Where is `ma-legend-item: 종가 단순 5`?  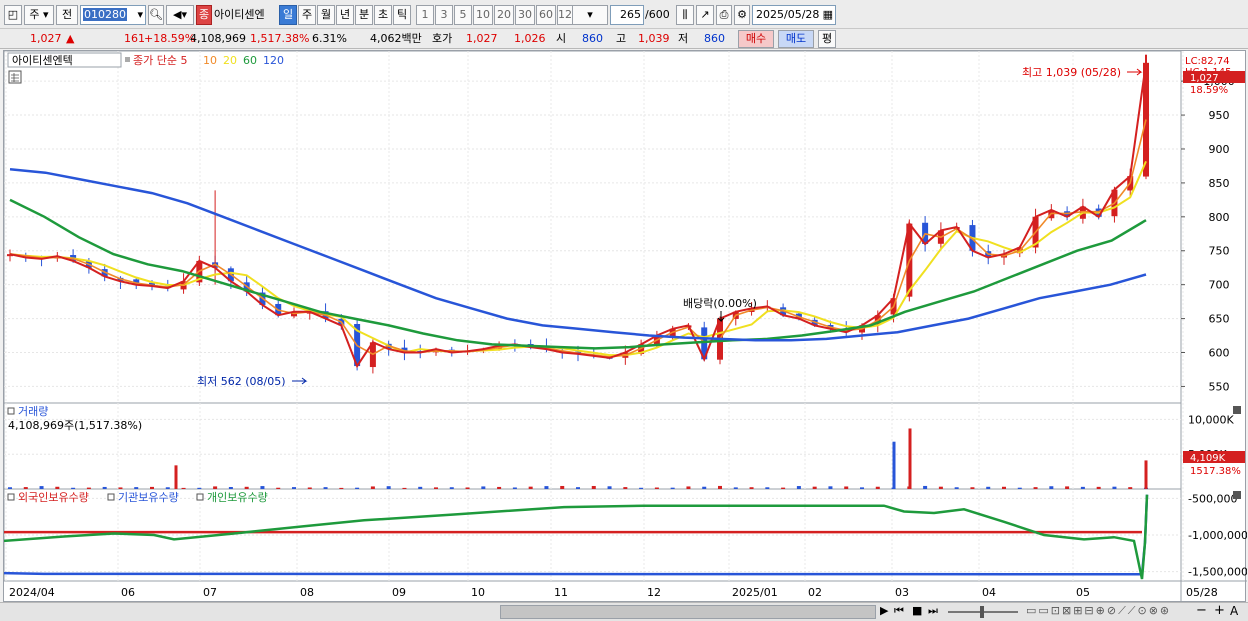 ma-legend-item: 종가 단순 5 is located at coordinates (160, 60).